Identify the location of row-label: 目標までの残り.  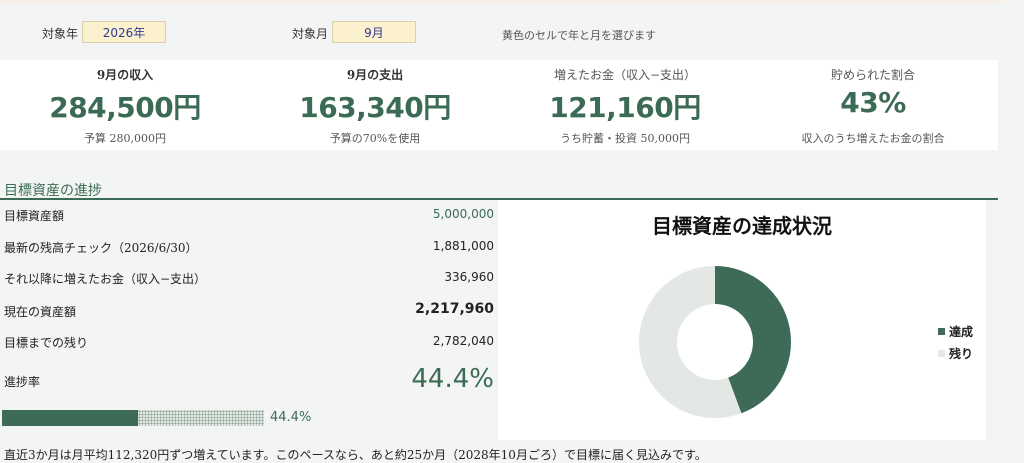
(46, 343).